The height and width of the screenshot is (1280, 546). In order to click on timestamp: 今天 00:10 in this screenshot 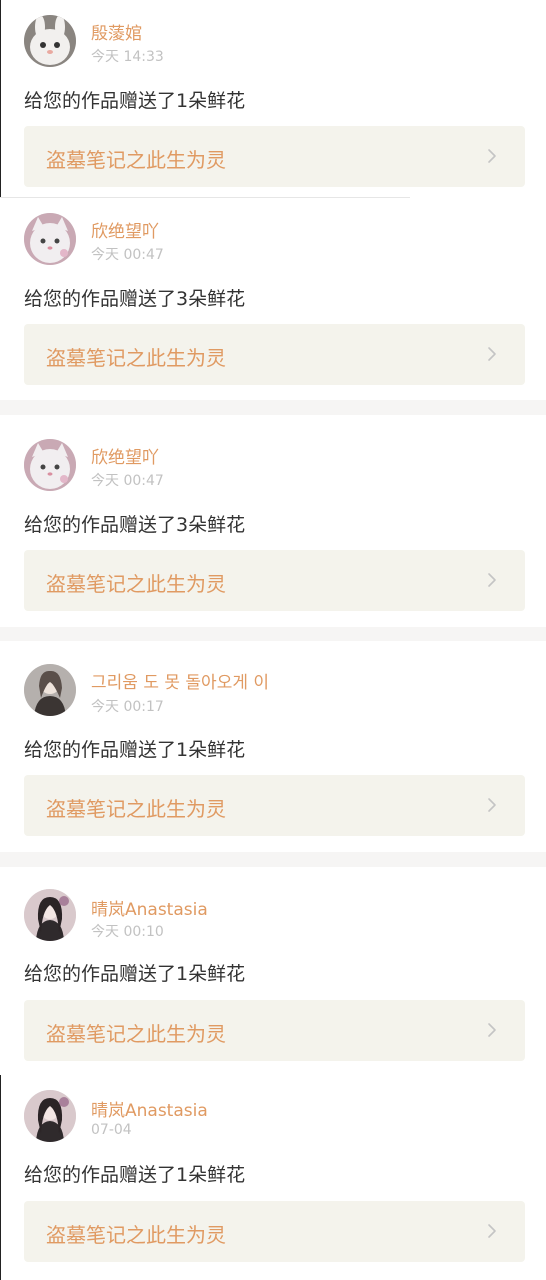, I will do `click(127, 932)`.